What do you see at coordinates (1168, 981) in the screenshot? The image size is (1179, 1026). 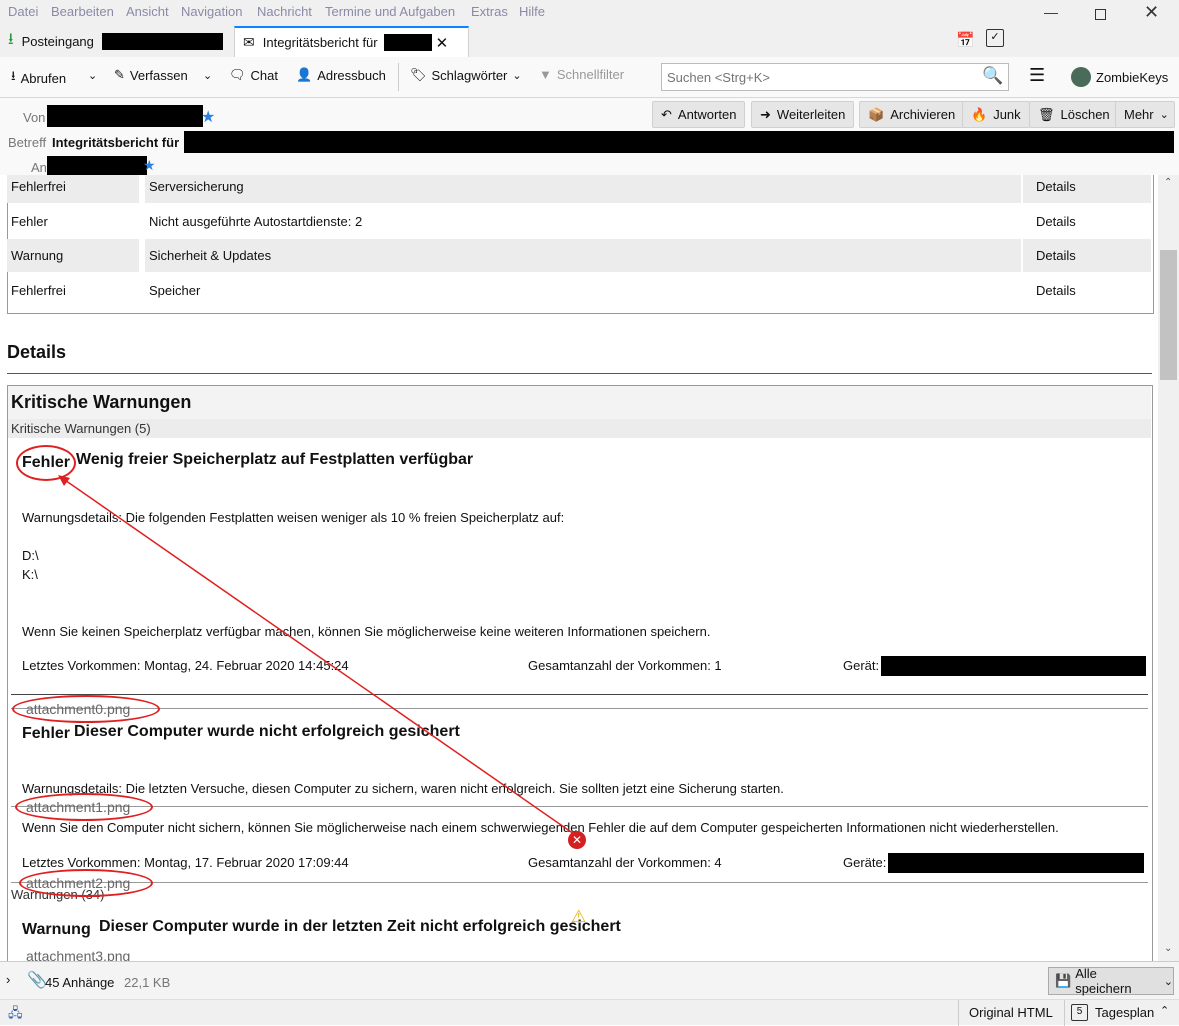 I see `save-all-dropdown-icon: ⌄` at bounding box center [1168, 981].